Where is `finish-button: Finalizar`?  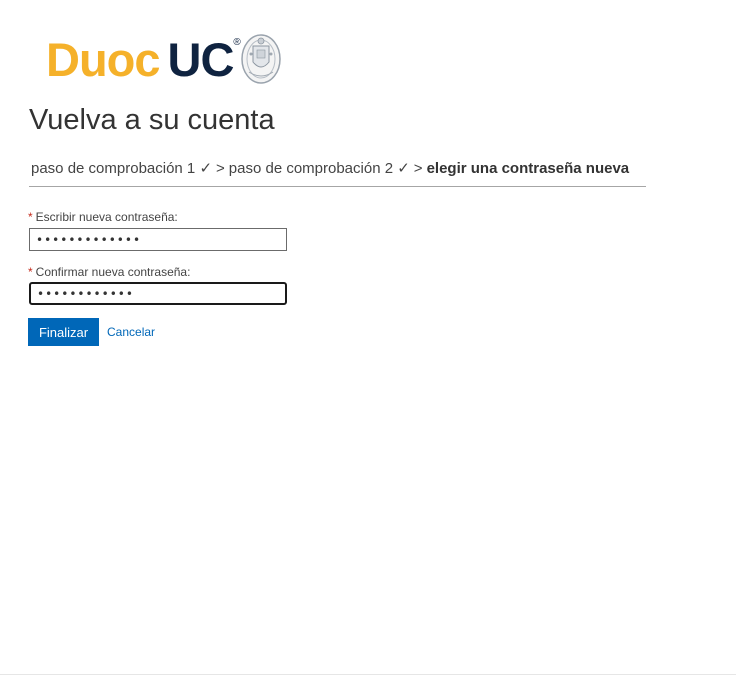 finish-button: Finalizar is located at coordinates (63, 332).